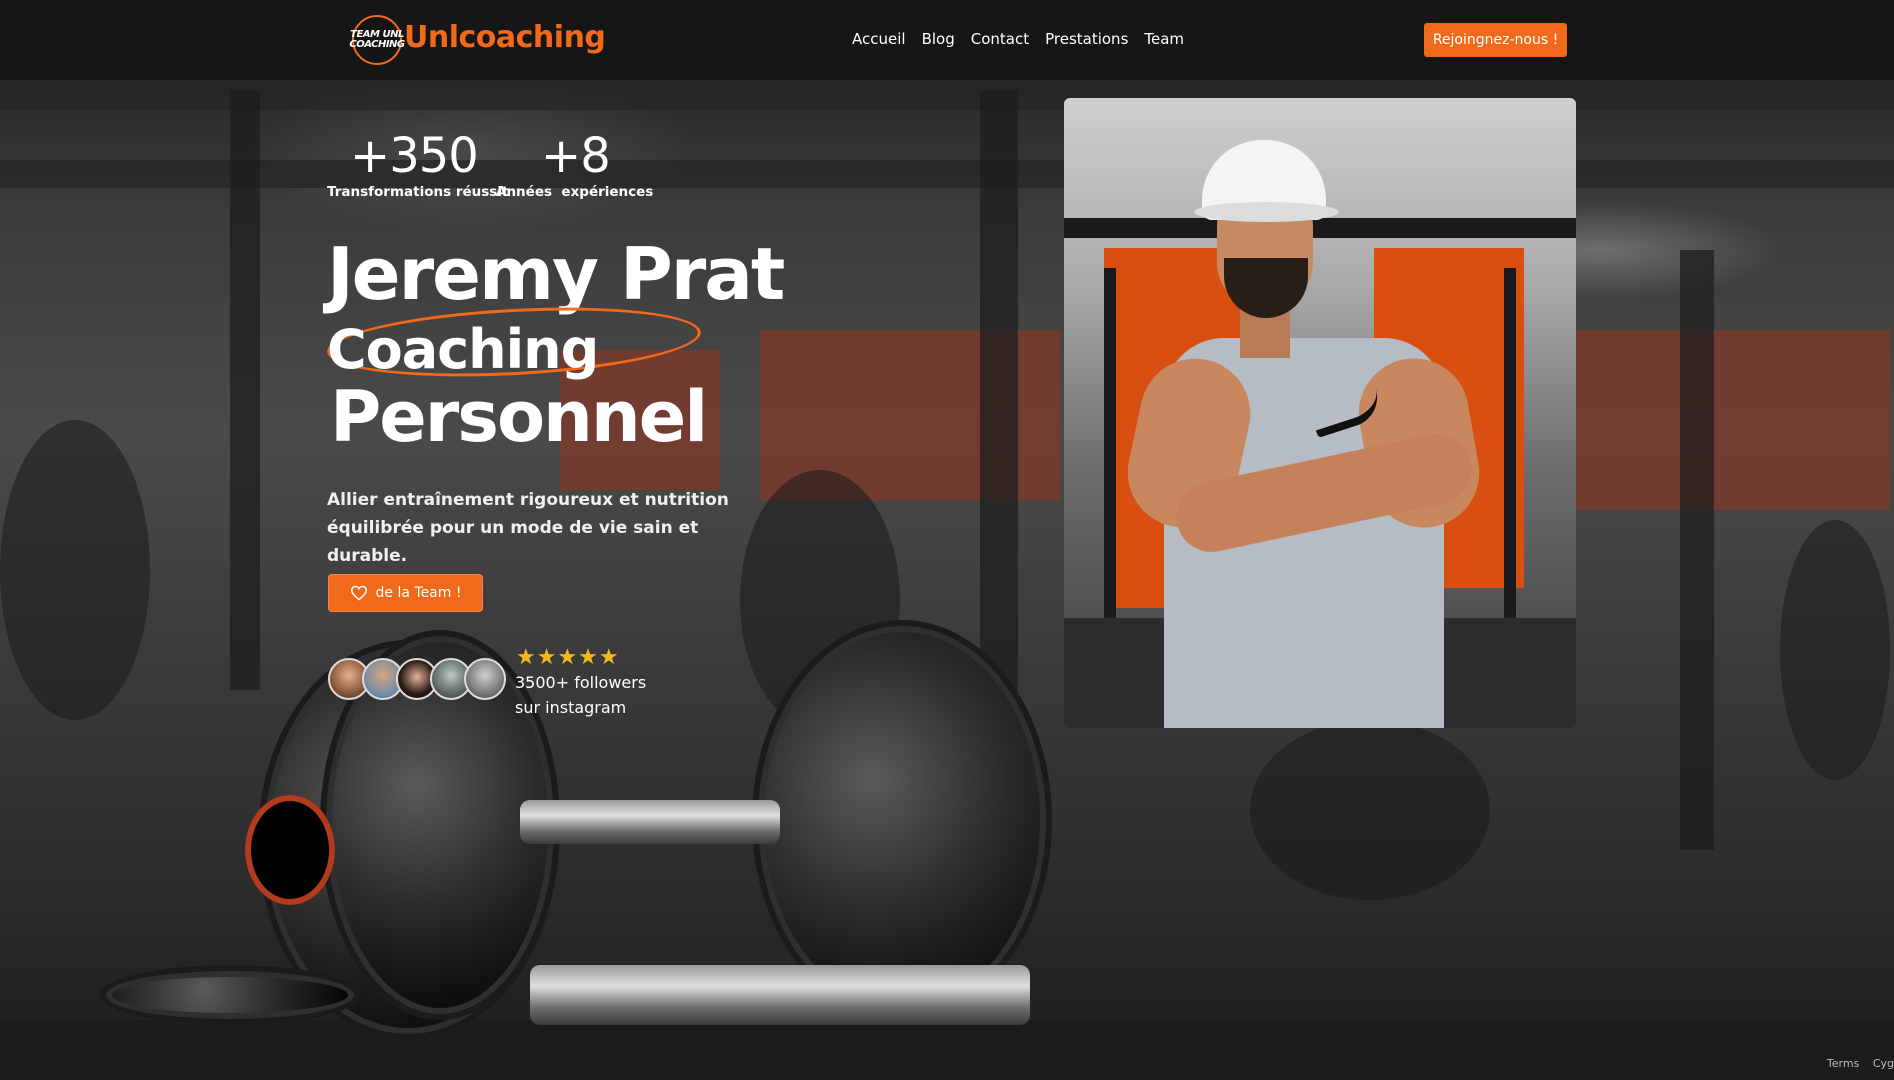  What do you see at coordinates (414, 156) in the screenshot?
I see `stat-transformations-value: +350` at bounding box center [414, 156].